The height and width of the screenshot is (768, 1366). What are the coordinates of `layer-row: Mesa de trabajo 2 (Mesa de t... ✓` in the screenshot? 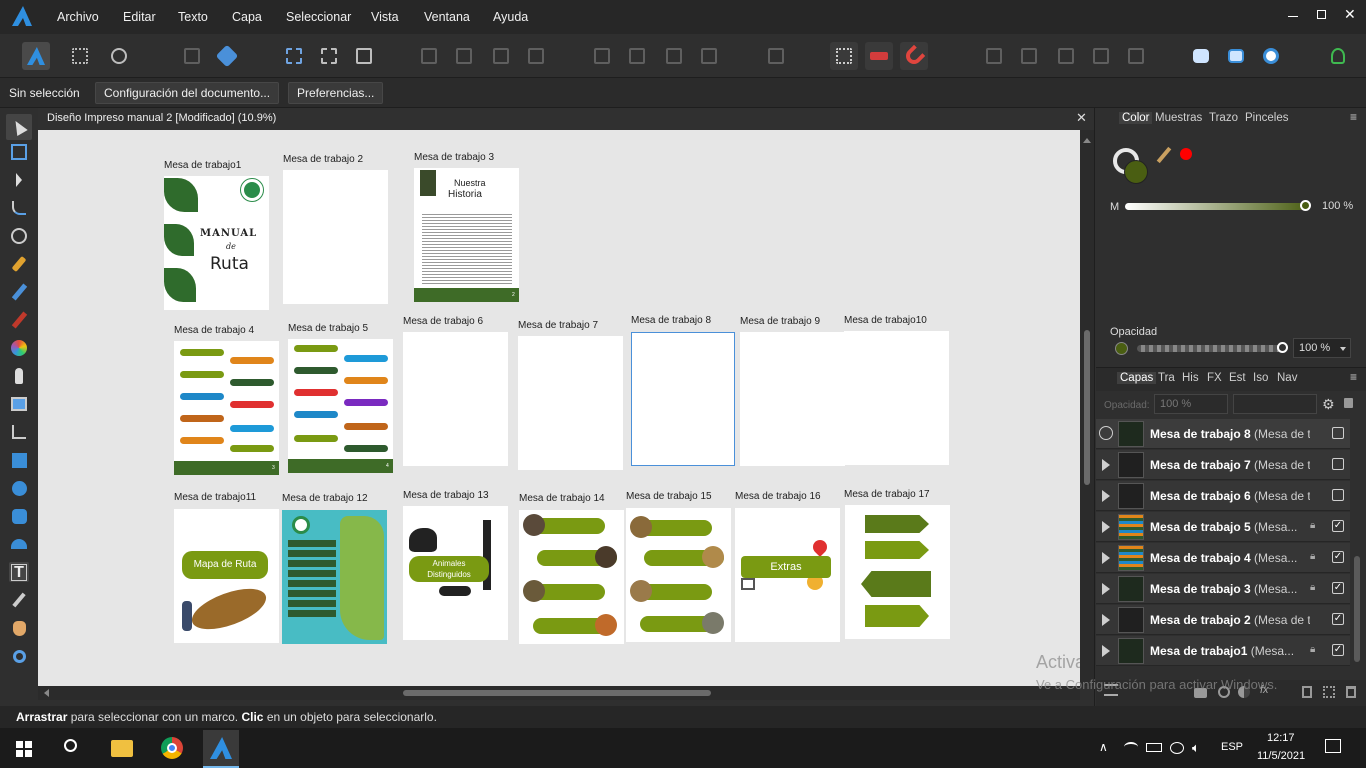 It's located at (1223, 620).